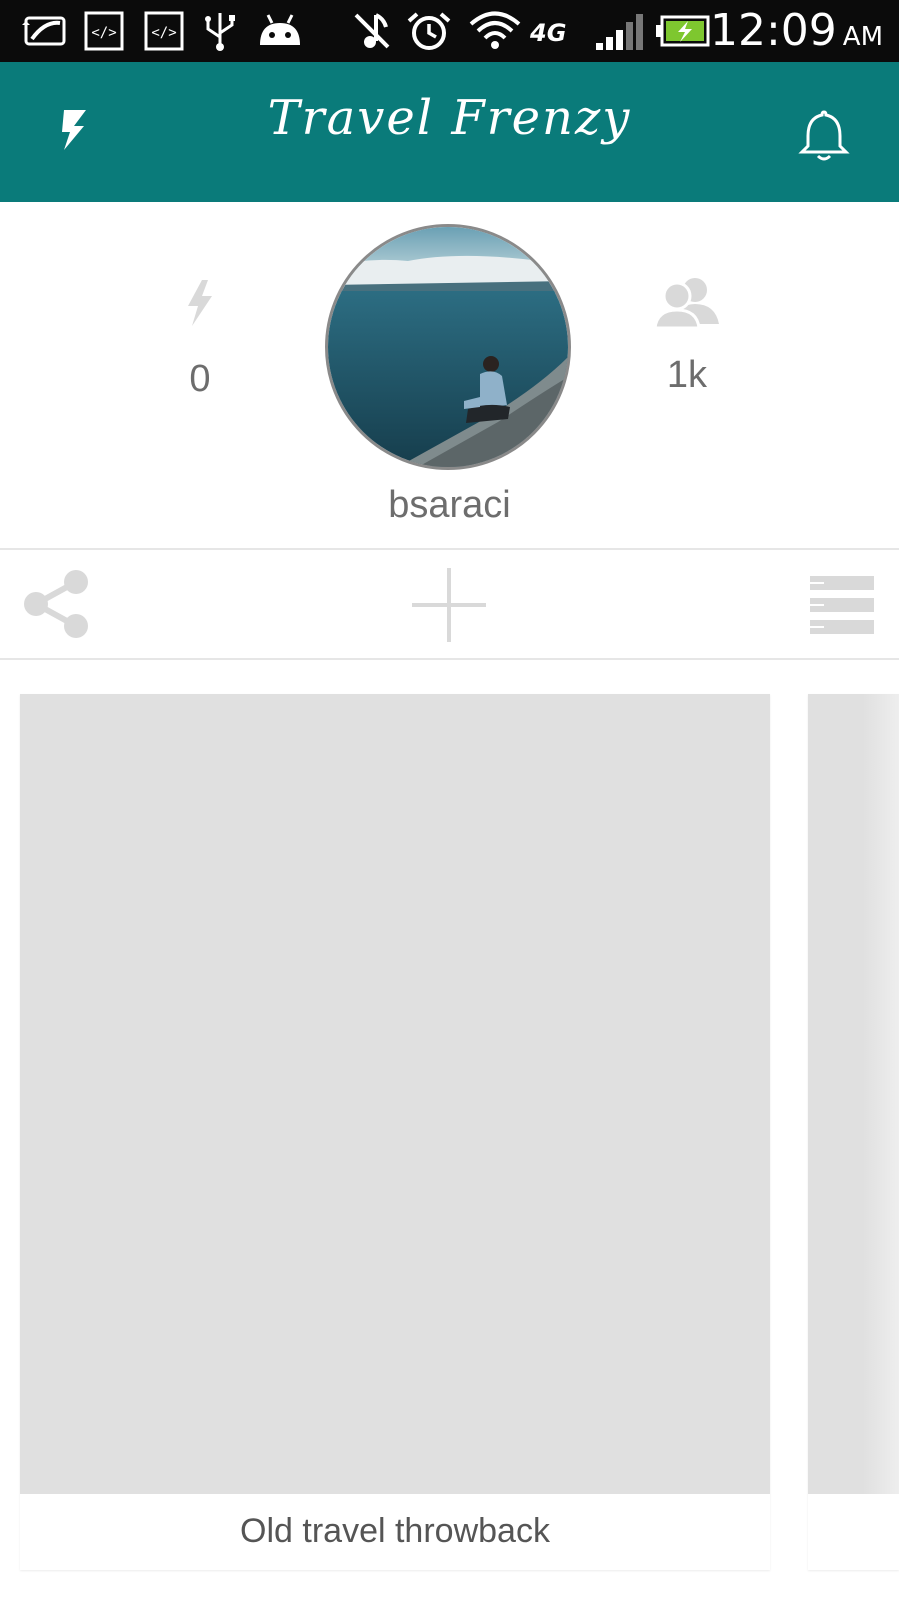 The height and width of the screenshot is (1599, 899). I want to click on svg-text: 4G, so click(547, 33).